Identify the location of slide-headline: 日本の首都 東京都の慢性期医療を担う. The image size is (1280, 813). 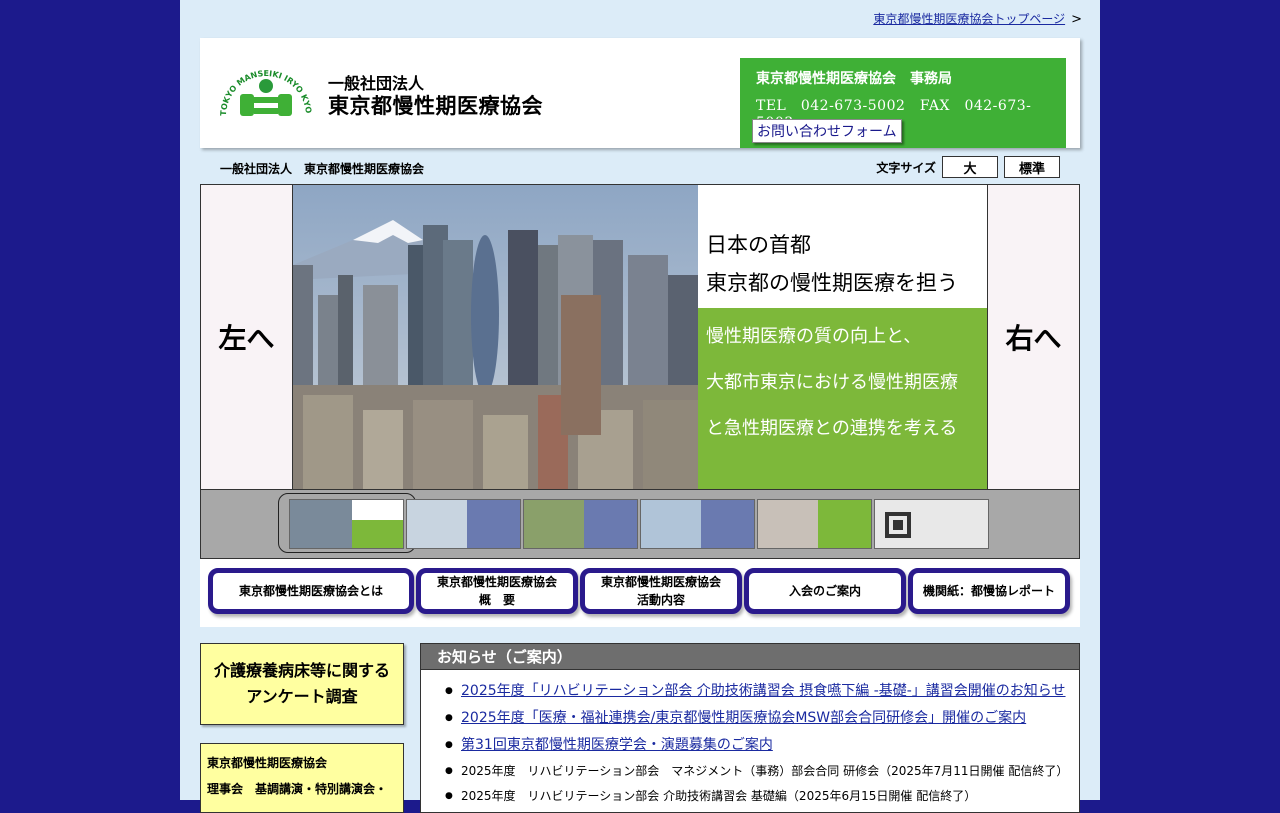
(843, 246).